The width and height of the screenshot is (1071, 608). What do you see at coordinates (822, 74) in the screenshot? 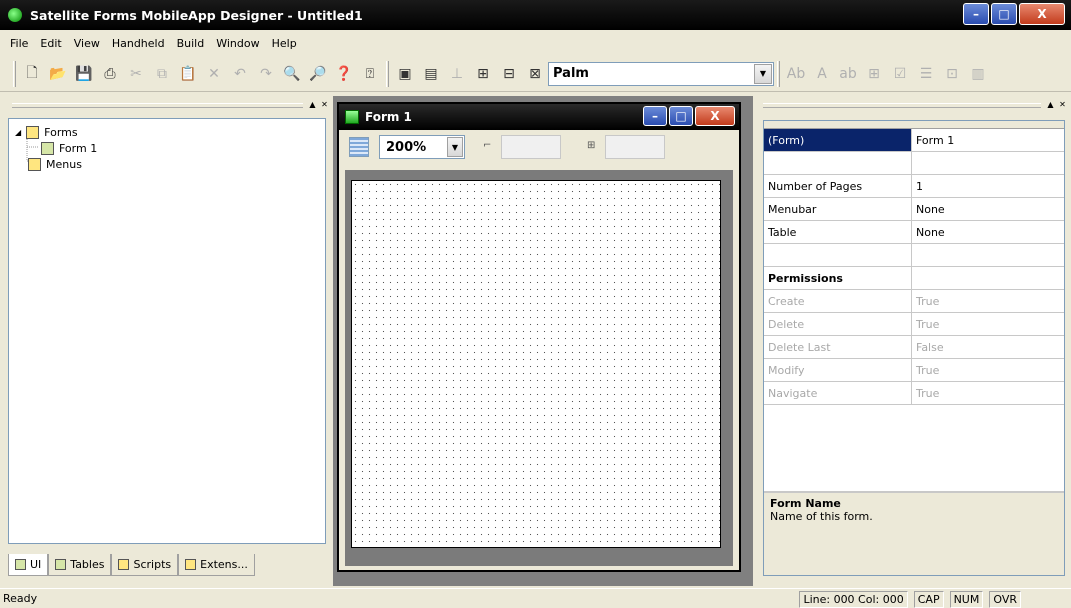
I see `text-control-icon: A` at bounding box center [822, 74].